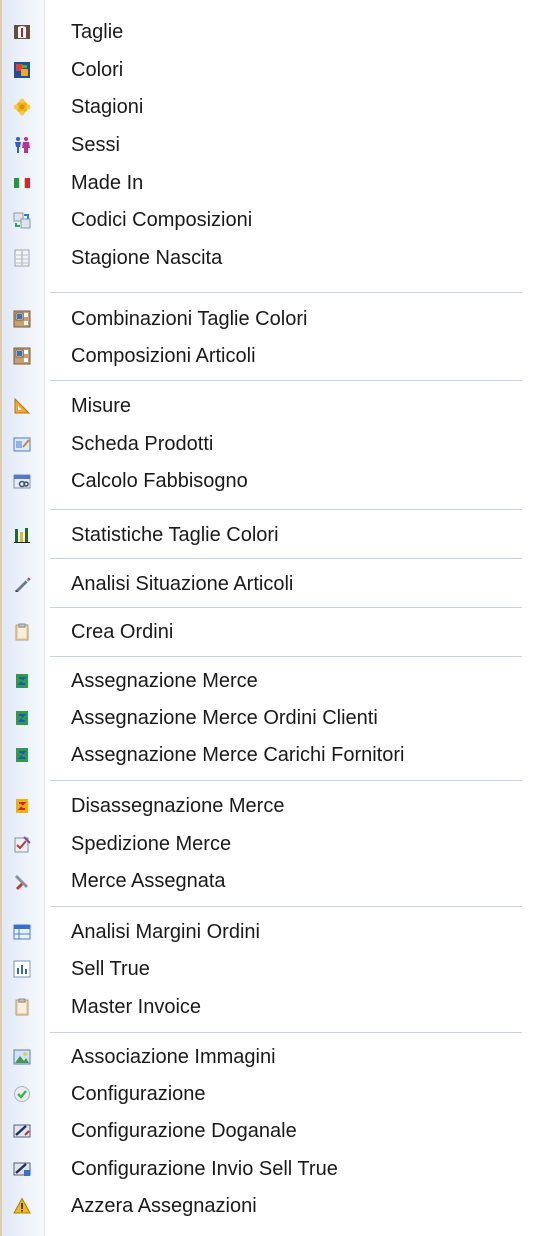 This screenshot has height=1236, width=533. What do you see at coordinates (182, 584) in the screenshot?
I see `menu-item-label: Analisi Situazione Articoli` at bounding box center [182, 584].